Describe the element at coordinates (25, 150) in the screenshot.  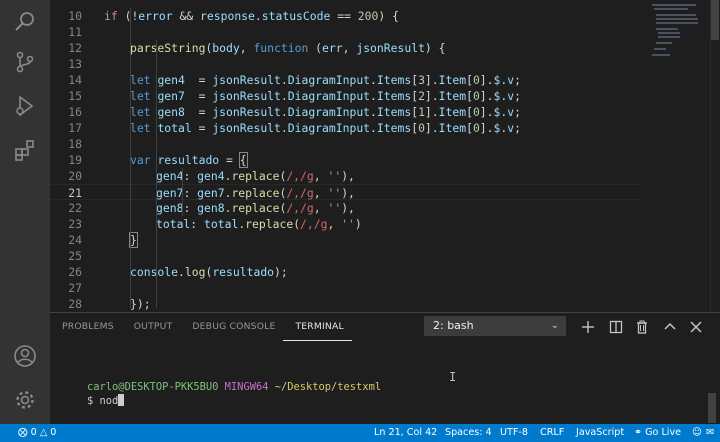
I see `extensions-icon` at that location.